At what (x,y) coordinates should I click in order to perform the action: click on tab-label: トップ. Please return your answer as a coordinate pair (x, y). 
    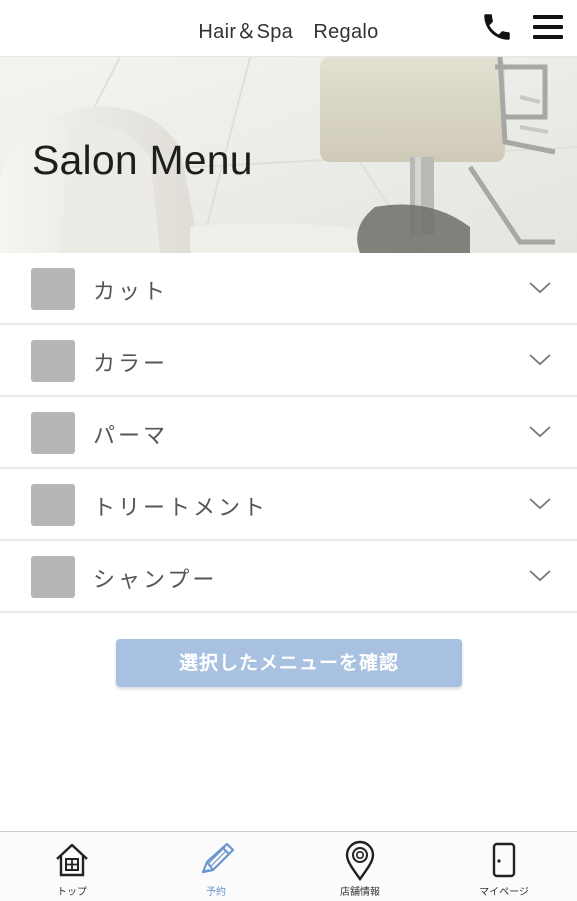
    Looking at the image, I should click on (72, 892).